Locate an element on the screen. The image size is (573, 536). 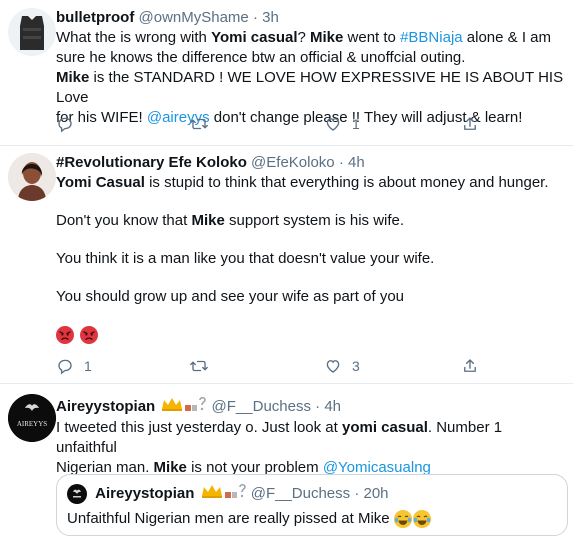
tweet-actions: 1 3 is located at coordinates (296, 366).